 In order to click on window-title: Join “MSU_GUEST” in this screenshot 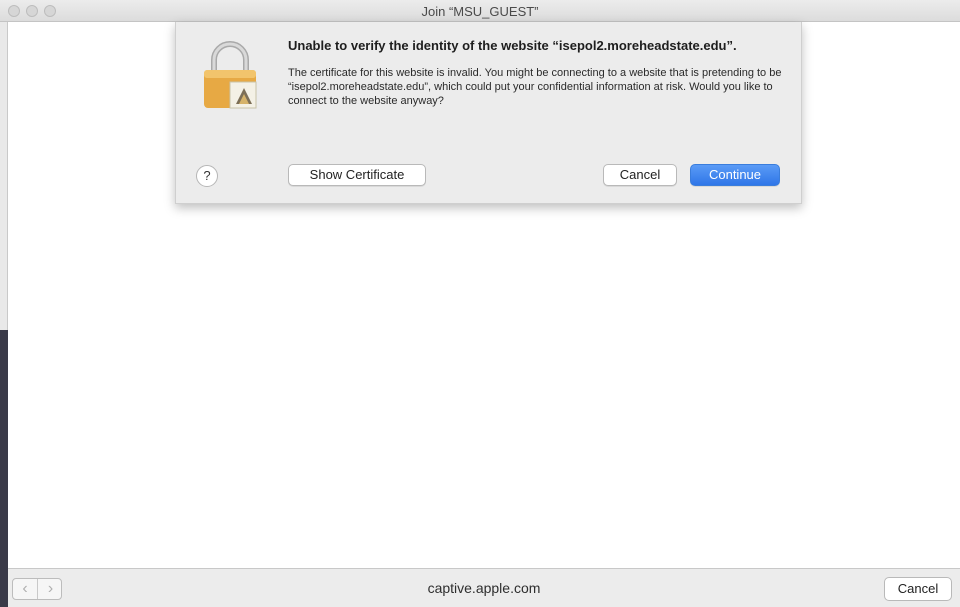, I will do `click(480, 11)`.